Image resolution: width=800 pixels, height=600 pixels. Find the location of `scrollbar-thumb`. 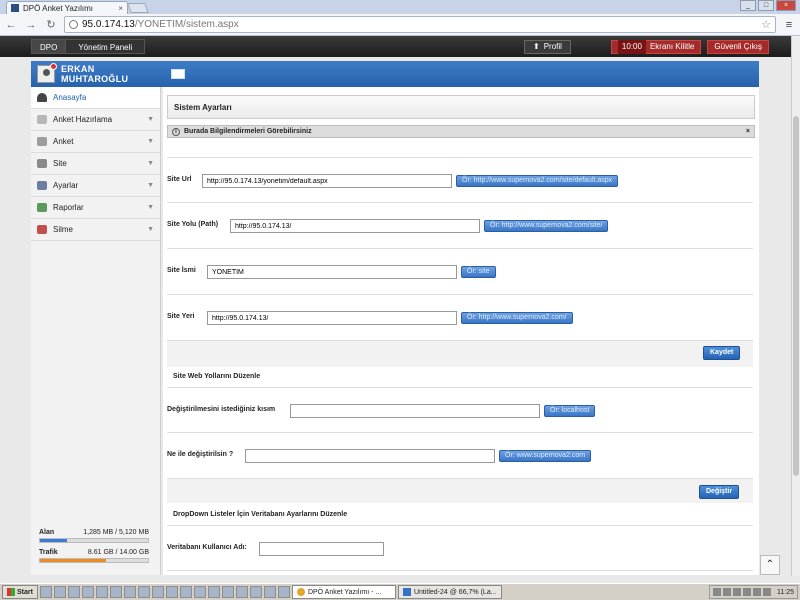

scrollbar-thumb is located at coordinates (796, 296).